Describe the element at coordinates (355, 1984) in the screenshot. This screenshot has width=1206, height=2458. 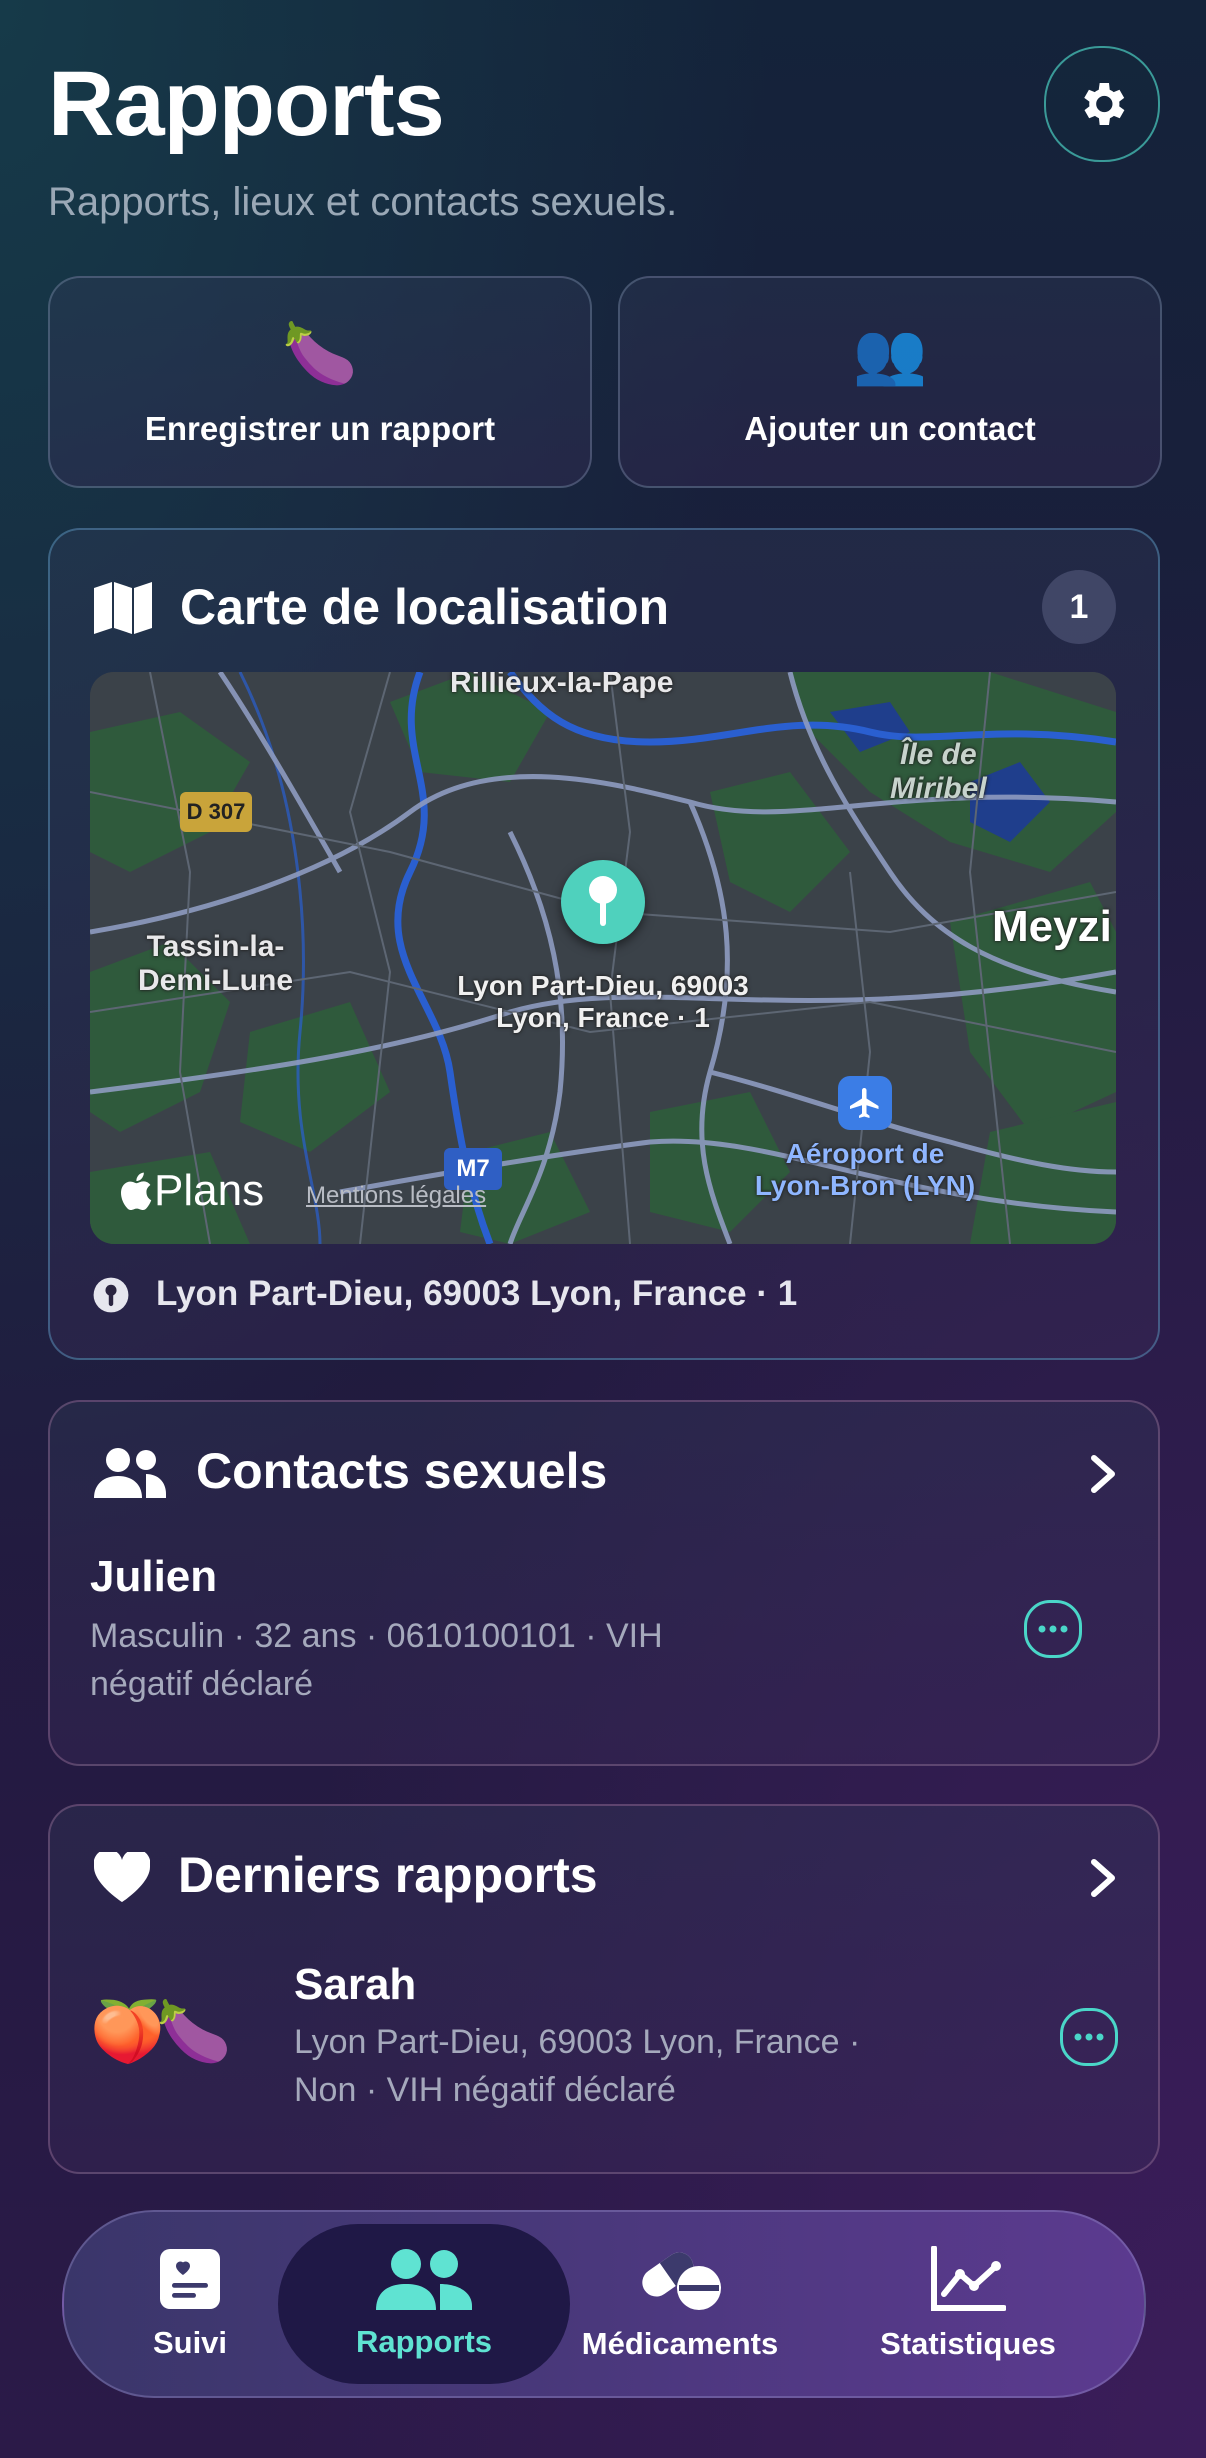
I see `report-partner-name: Sarah` at that location.